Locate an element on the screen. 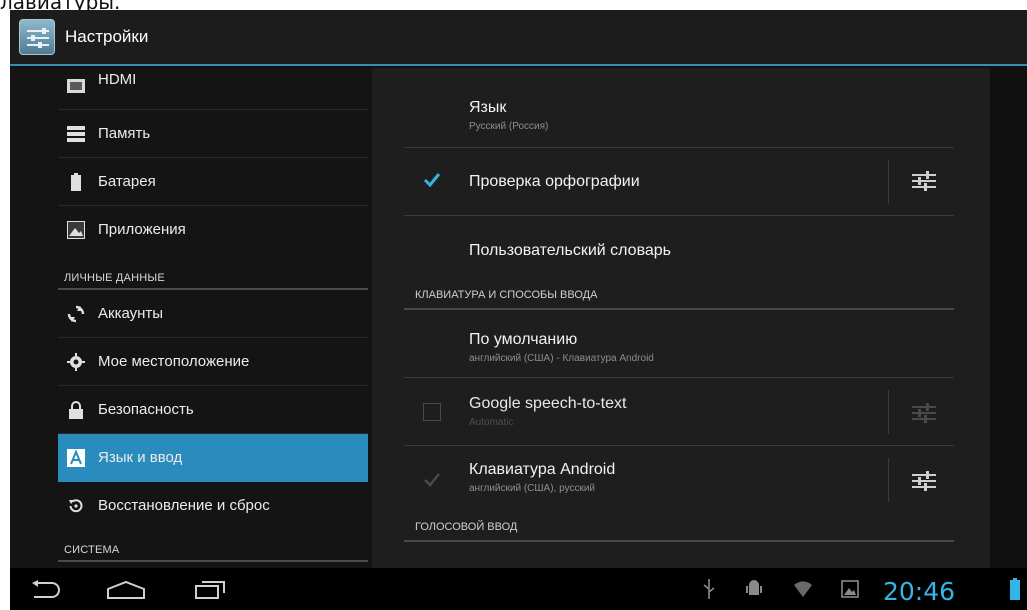 This screenshot has height=610, width=1027. recent-apps-icon is located at coordinates (210, 590).